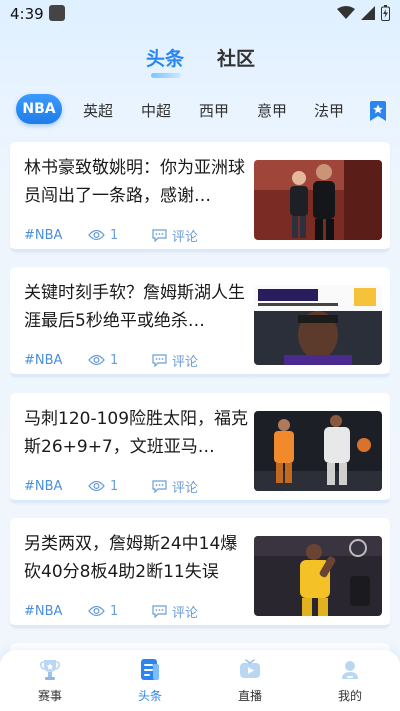 The width and height of the screenshot is (400, 711). Describe the element at coordinates (346, 12) in the screenshot. I see `wifi-icon` at that location.